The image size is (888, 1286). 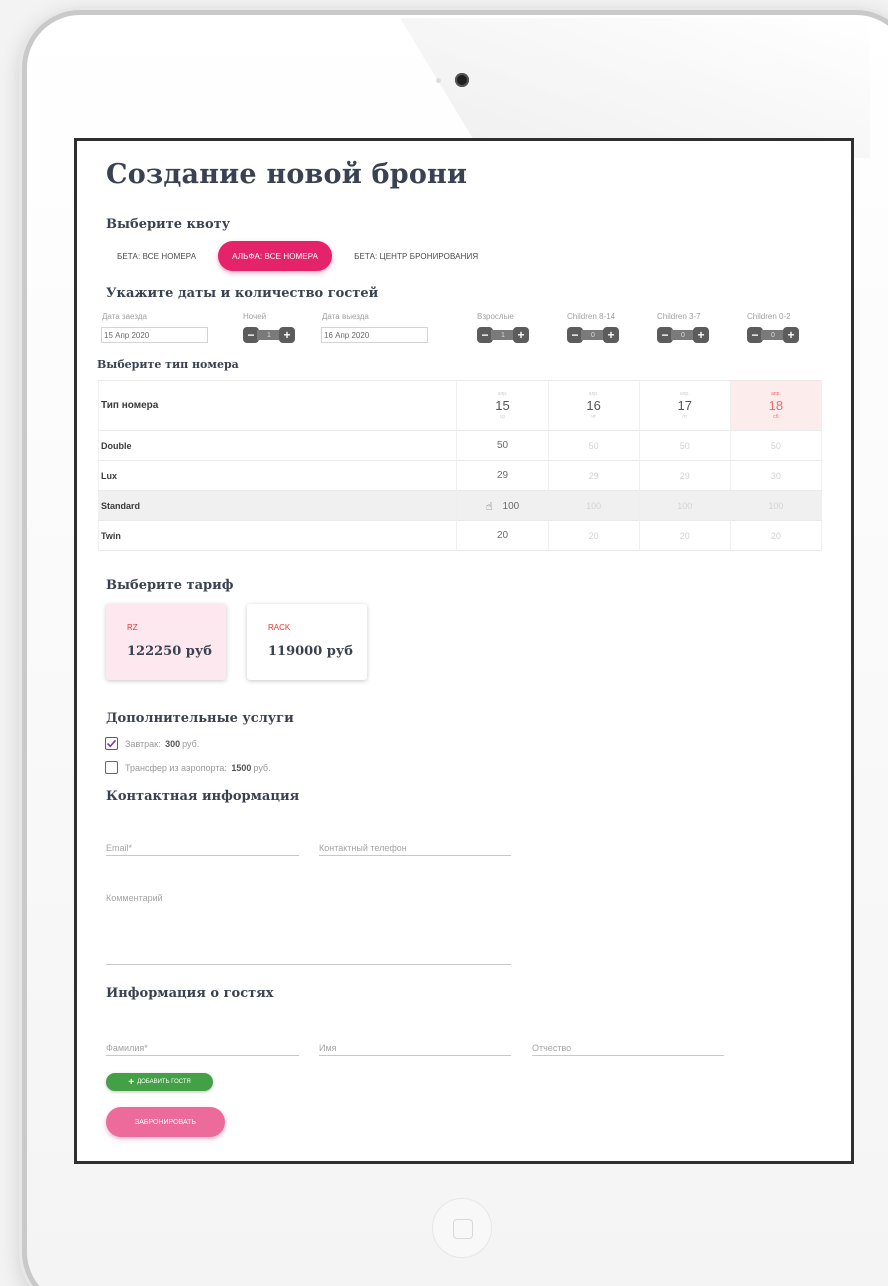 What do you see at coordinates (593, 405) in the screenshot?
I see `date-header-16: апр. 16 чт` at bounding box center [593, 405].